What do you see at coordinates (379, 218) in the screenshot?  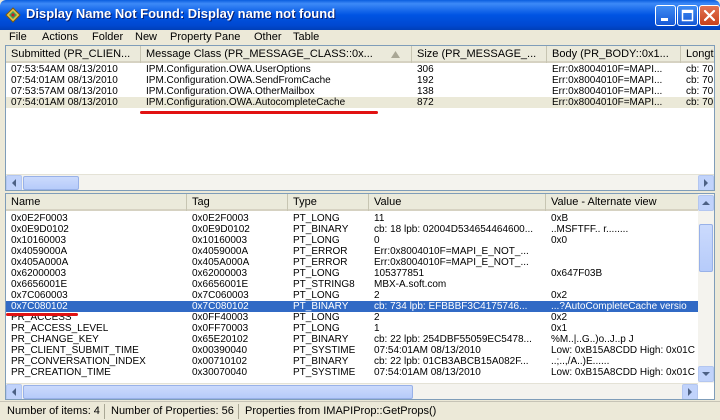 I see `prop-value: 11` at bounding box center [379, 218].